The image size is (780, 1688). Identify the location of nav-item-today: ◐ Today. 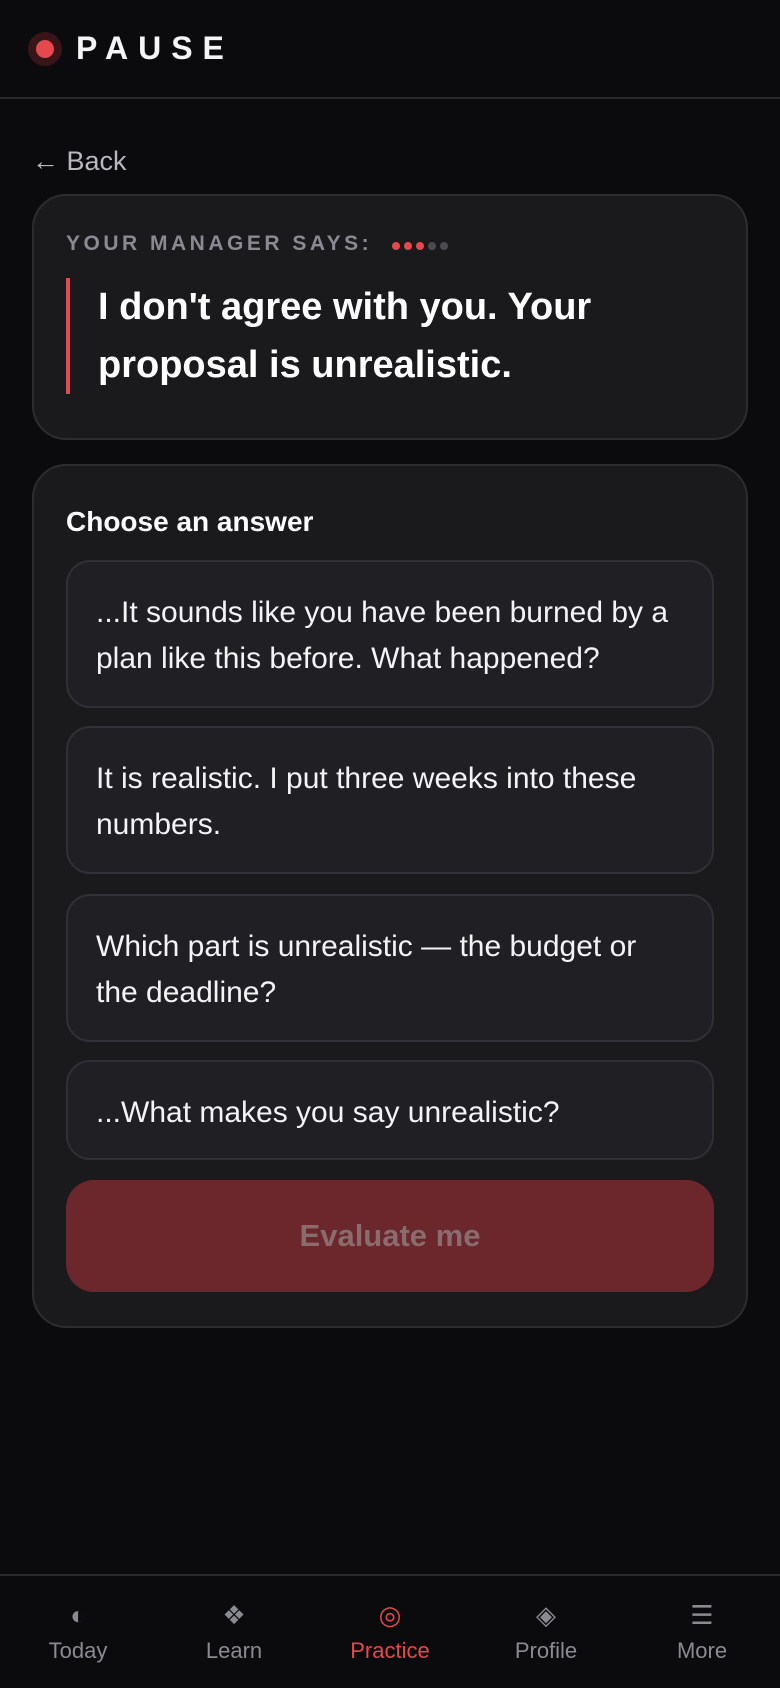
(78, 1632).